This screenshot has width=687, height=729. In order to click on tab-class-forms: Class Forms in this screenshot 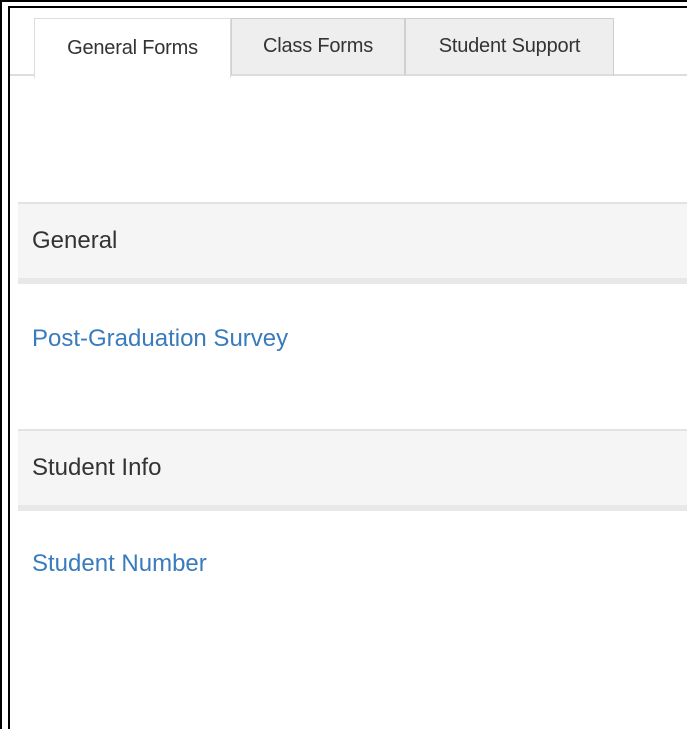, I will do `click(318, 47)`.